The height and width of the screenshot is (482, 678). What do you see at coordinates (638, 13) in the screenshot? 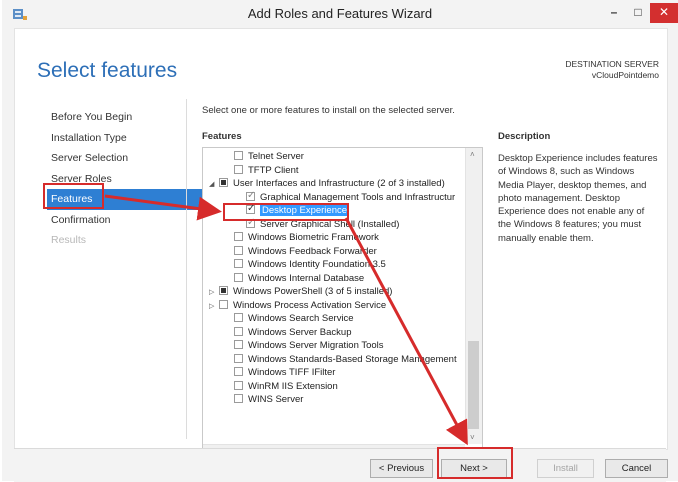
I see `maximize-button: □` at bounding box center [638, 13].